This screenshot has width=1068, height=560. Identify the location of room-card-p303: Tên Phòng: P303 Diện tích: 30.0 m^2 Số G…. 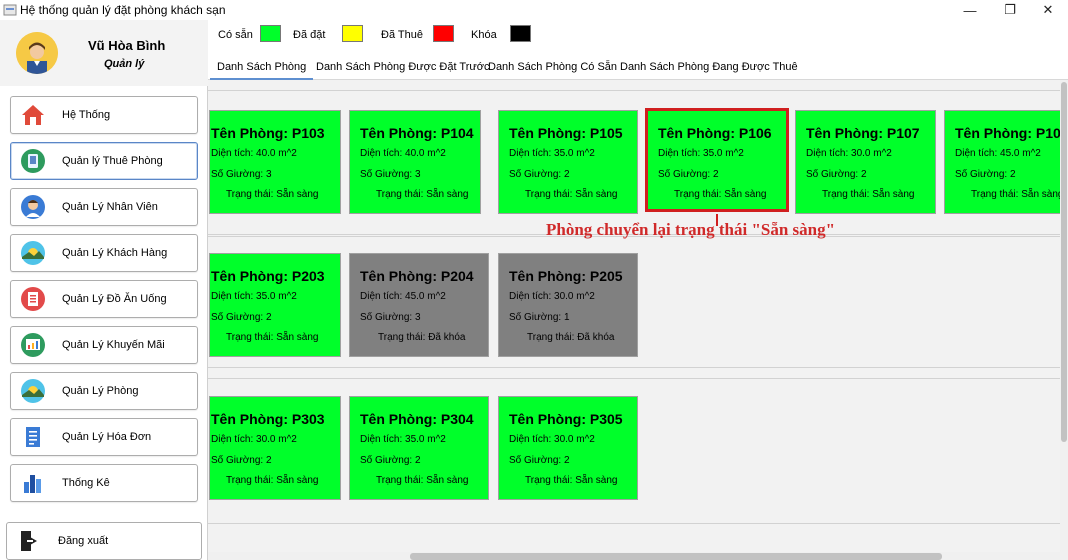
(275, 448).